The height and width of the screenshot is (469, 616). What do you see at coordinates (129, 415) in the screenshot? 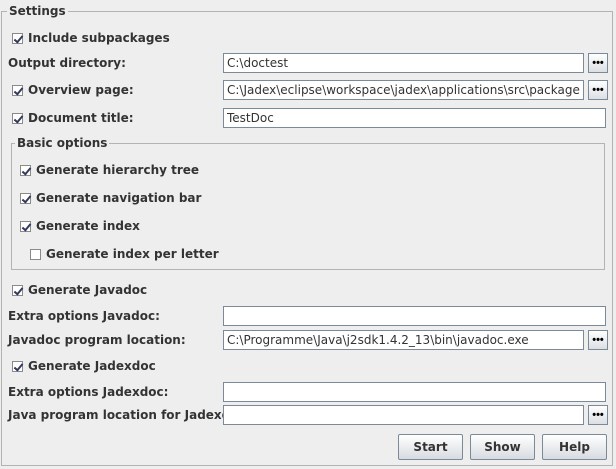
I see `java-program-location-label: Java program location for Jadexdoc:` at bounding box center [129, 415].